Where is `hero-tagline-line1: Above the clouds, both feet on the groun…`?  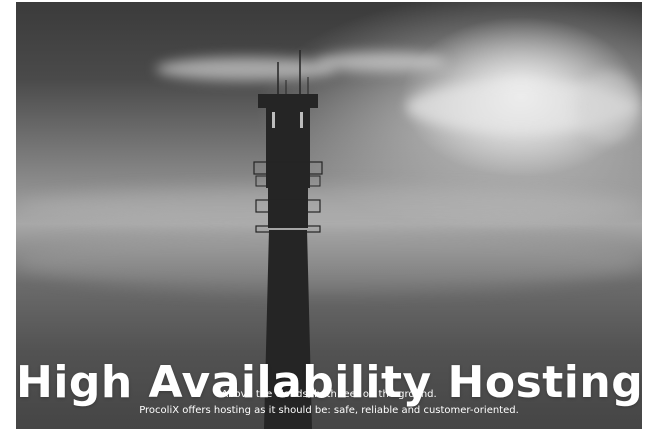 hero-tagline-line1: Above the clouds, both feet on the groun… is located at coordinates (329, 394).